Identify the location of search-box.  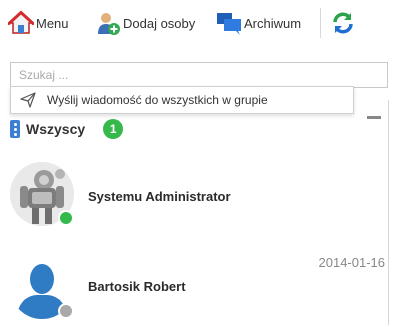
(199, 75).